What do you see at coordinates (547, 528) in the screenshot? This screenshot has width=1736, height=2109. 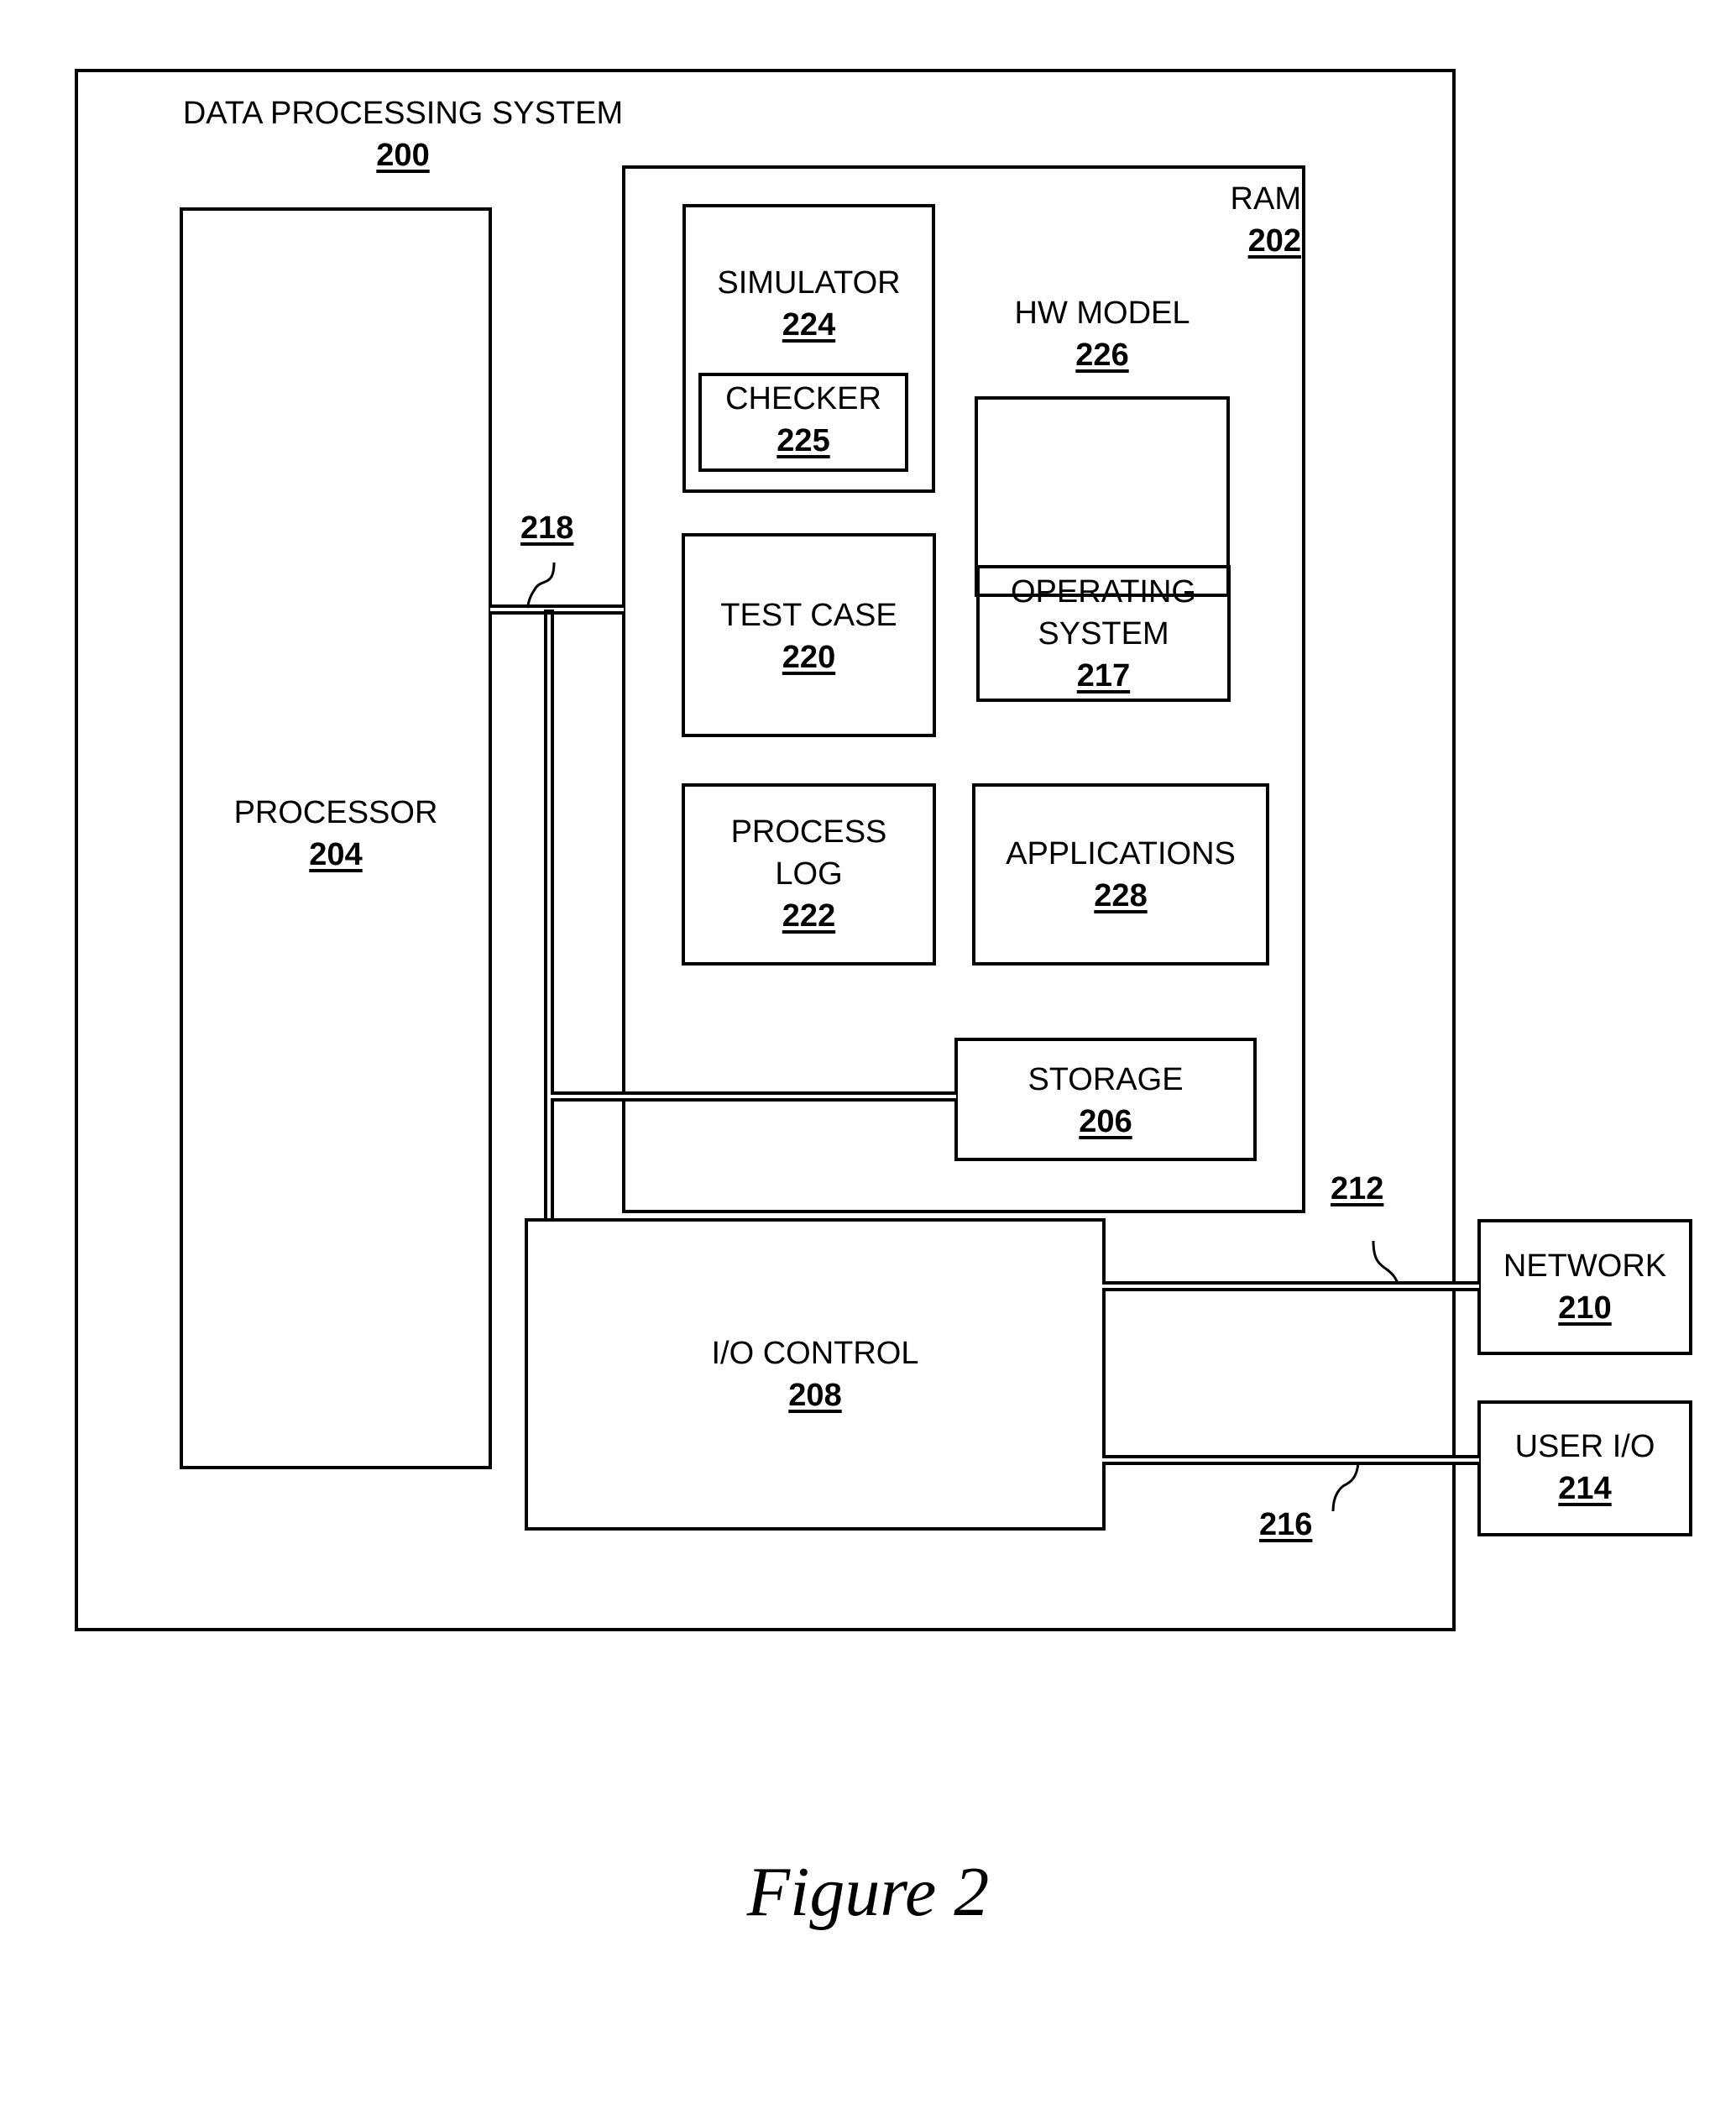 I see `bus-ref-218: 218` at bounding box center [547, 528].